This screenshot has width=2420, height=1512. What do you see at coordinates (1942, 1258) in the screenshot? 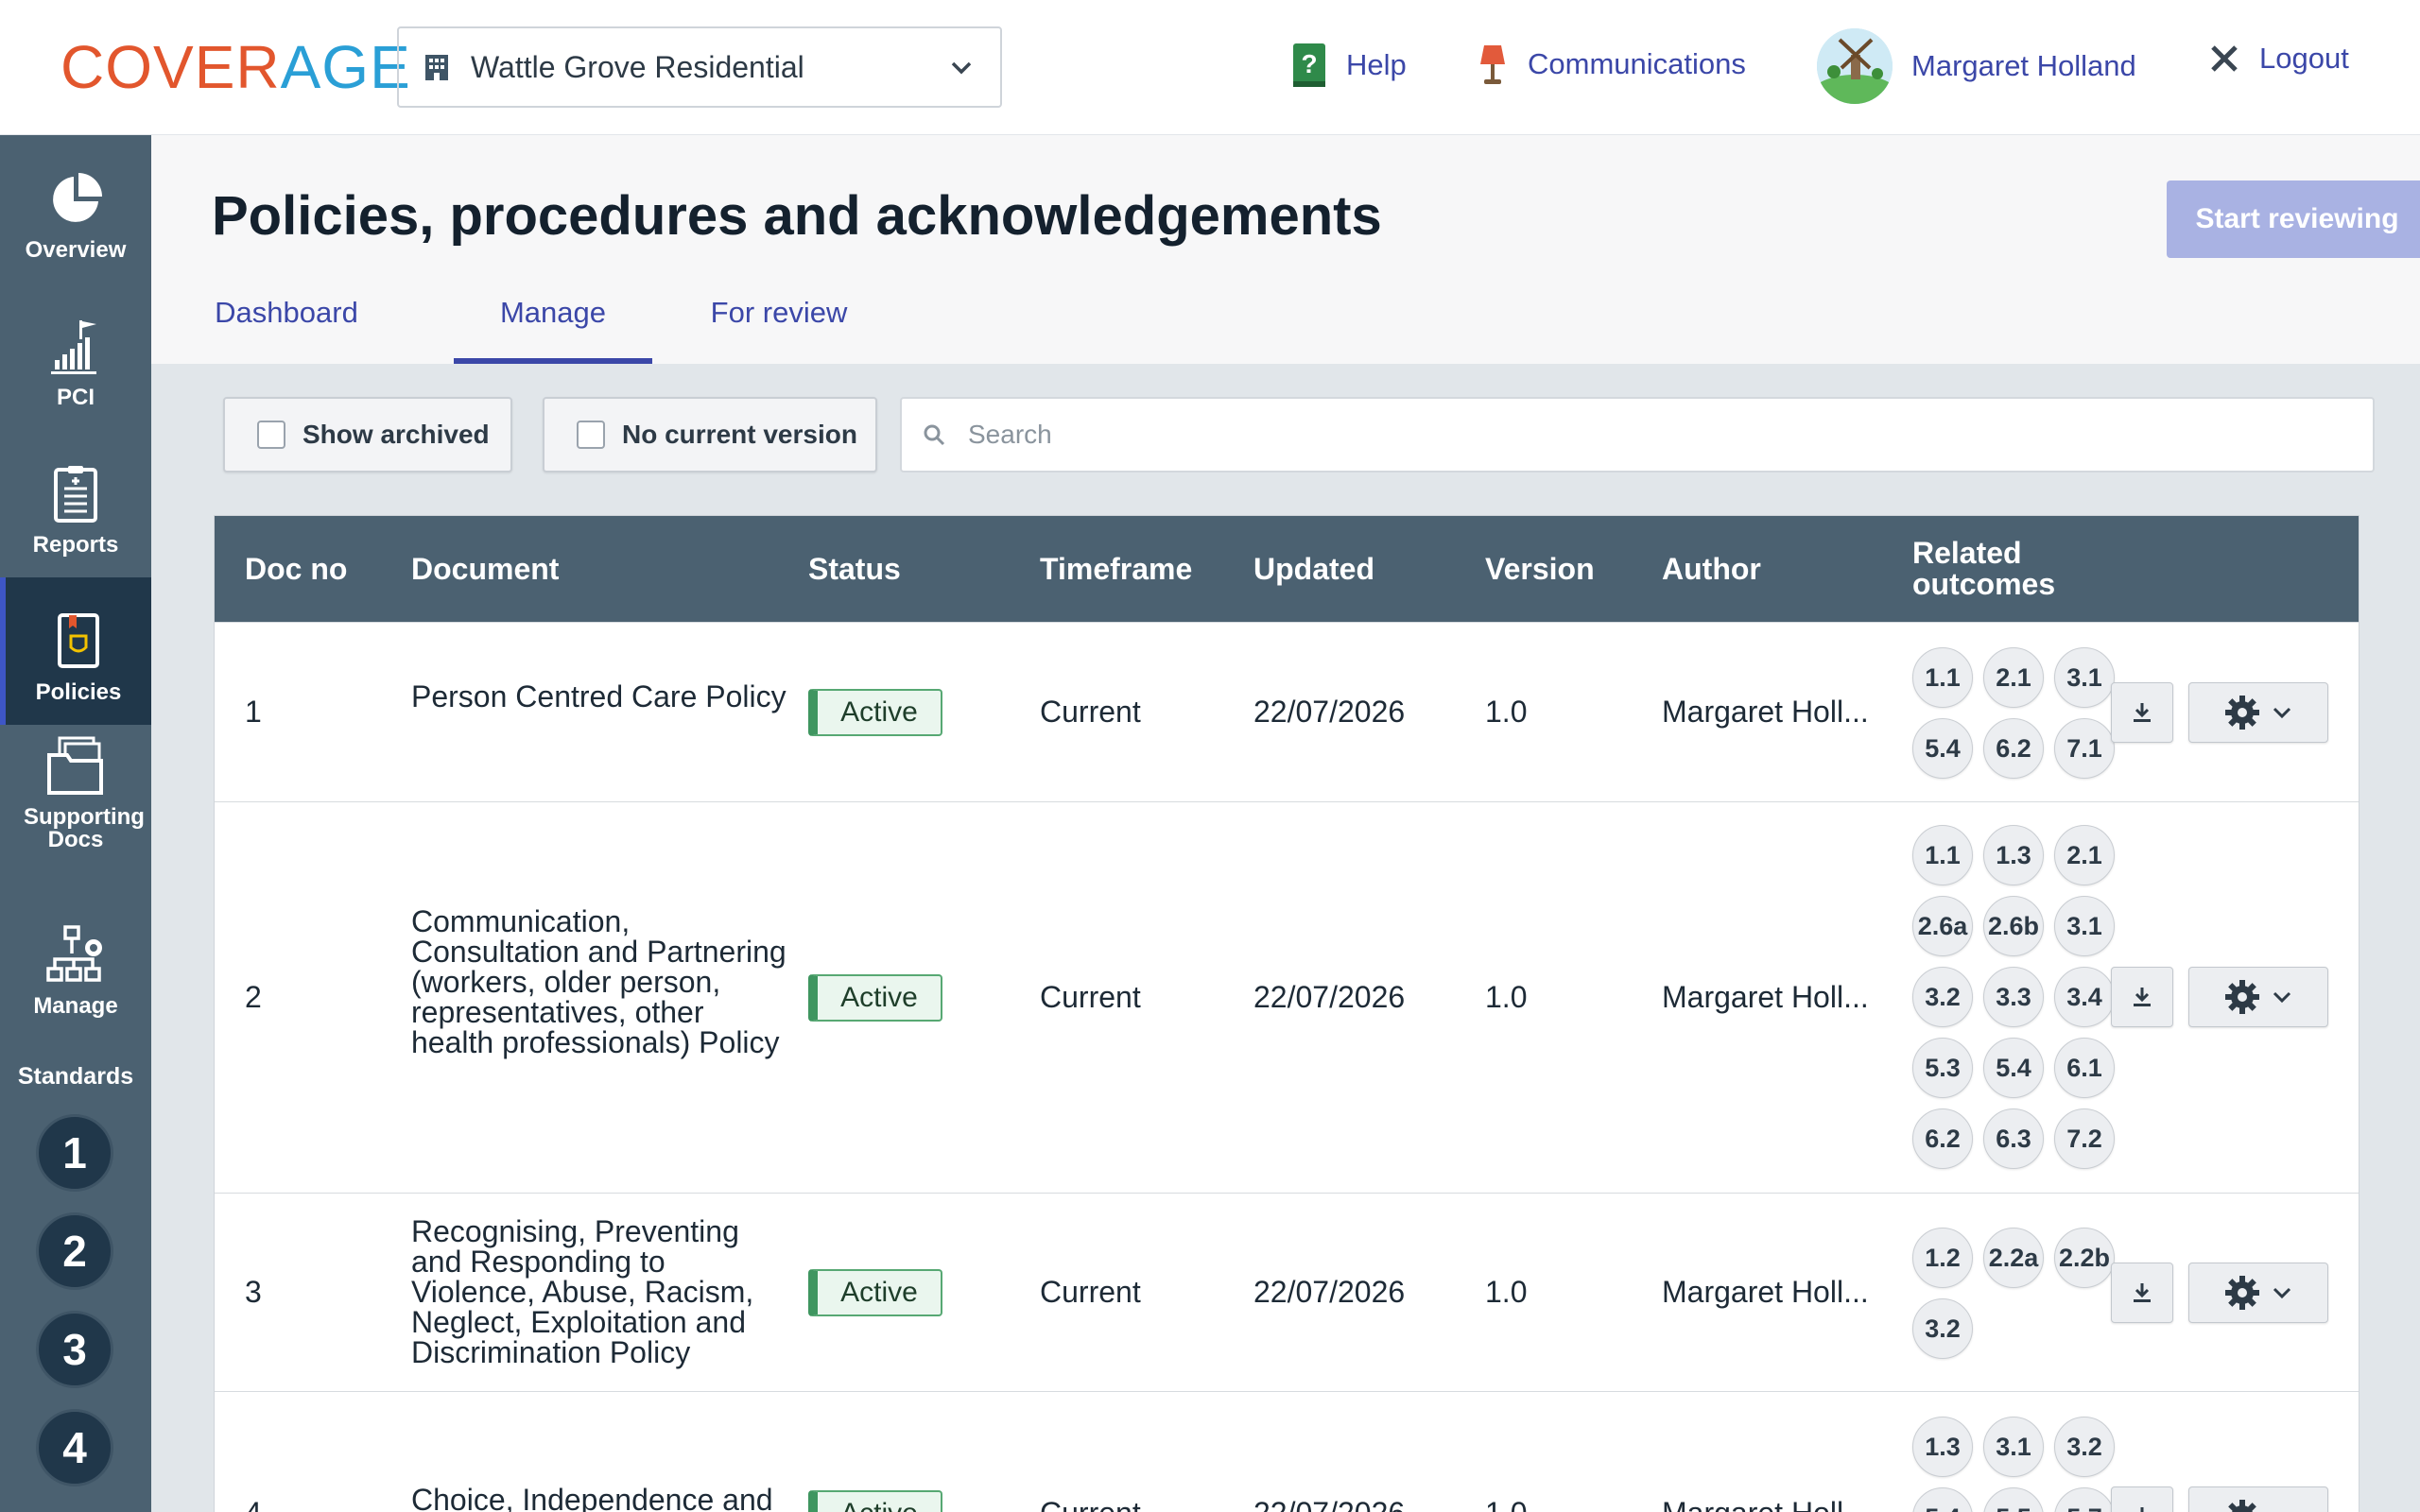
I see `outcome-chip: 1.2` at bounding box center [1942, 1258].